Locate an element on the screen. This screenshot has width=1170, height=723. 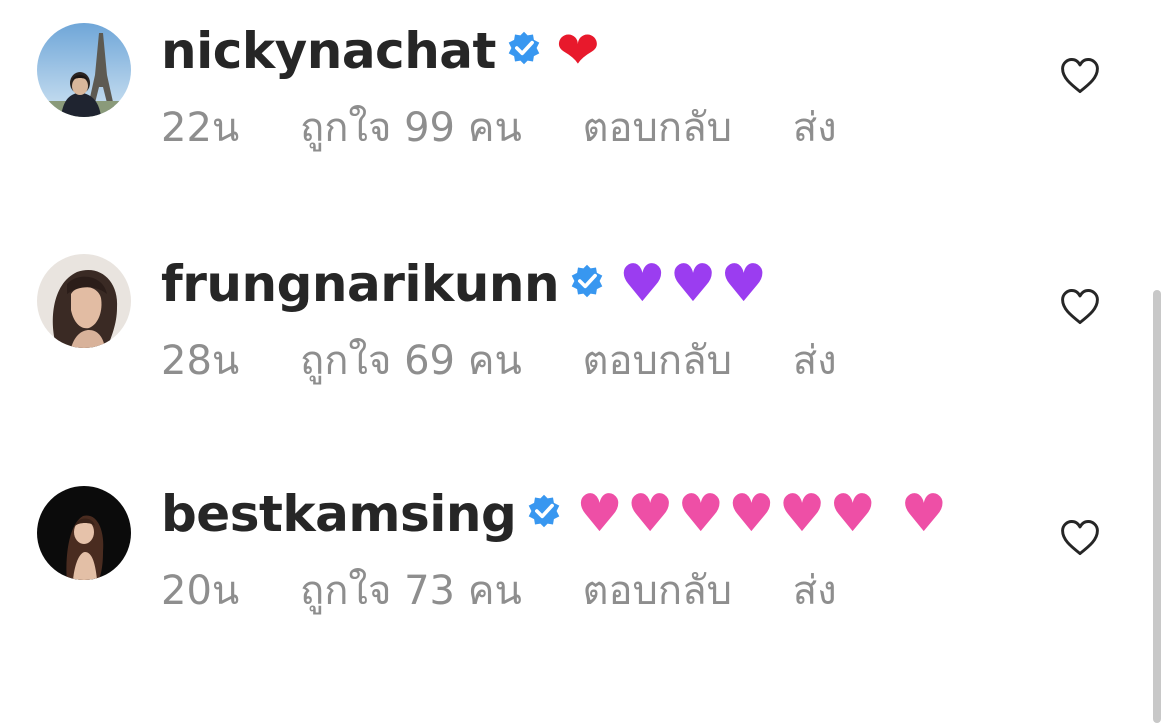
red-heart-icon: ❤ is located at coordinates (579, 51).